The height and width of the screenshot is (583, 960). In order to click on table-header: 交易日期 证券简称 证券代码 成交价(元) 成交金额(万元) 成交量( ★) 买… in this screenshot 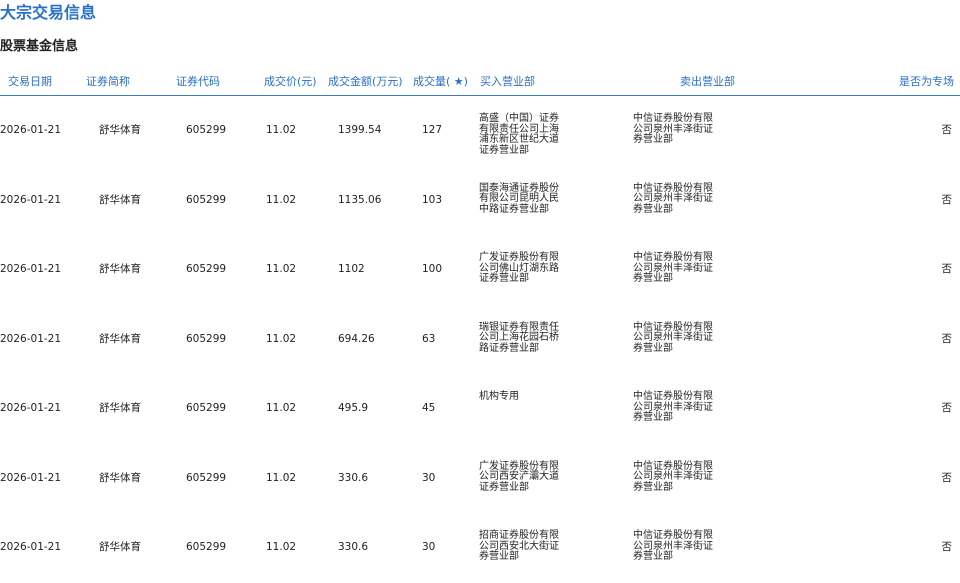, I will do `click(480, 82)`.